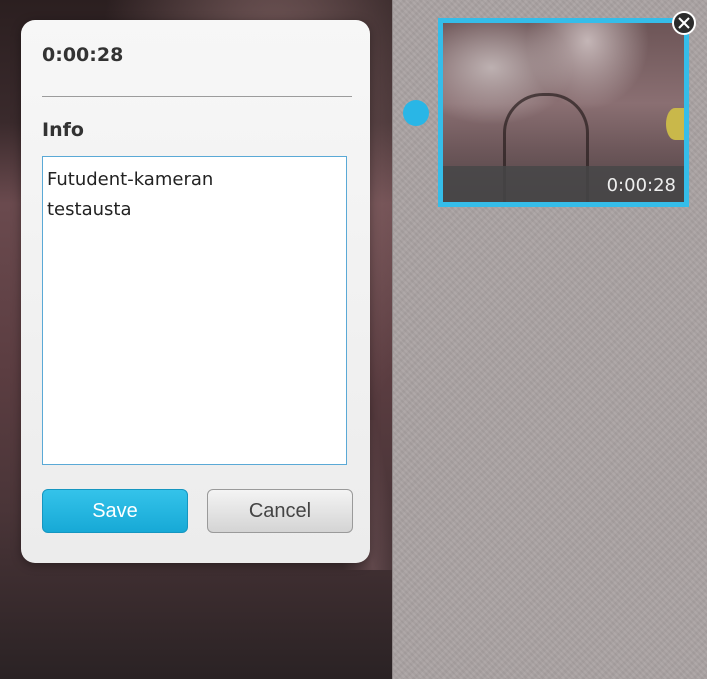 The height and width of the screenshot is (679, 707). Describe the element at coordinates (63, 130) in the screenshot. I see `info-label: Info` at that location.